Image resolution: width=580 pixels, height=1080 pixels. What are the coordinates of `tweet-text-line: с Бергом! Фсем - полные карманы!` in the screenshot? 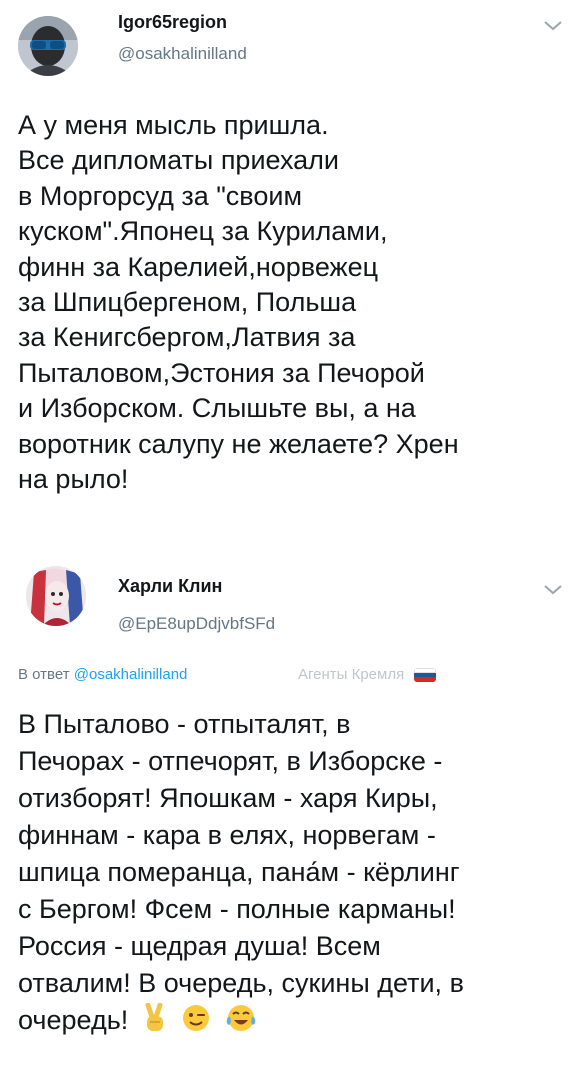 It's located at (237, 909).